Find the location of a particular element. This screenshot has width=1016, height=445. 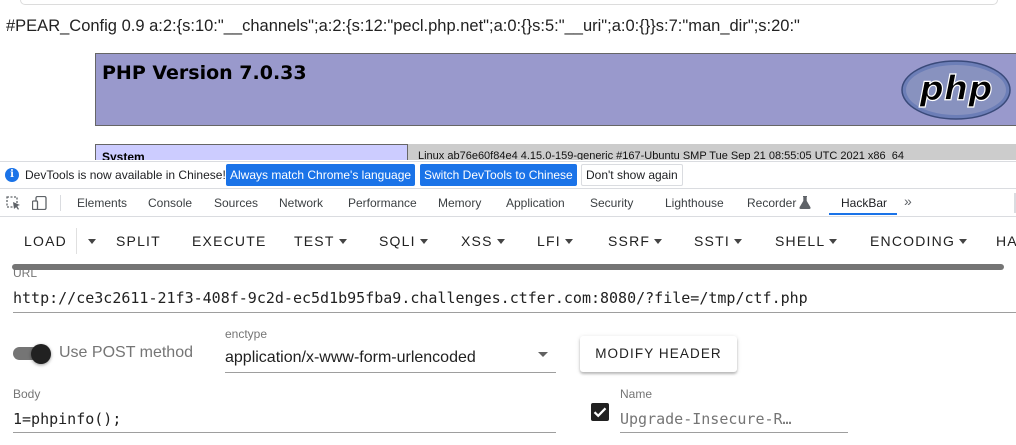

modify-header-button: MODIFY HEADER is located at coordinates (658, 354).